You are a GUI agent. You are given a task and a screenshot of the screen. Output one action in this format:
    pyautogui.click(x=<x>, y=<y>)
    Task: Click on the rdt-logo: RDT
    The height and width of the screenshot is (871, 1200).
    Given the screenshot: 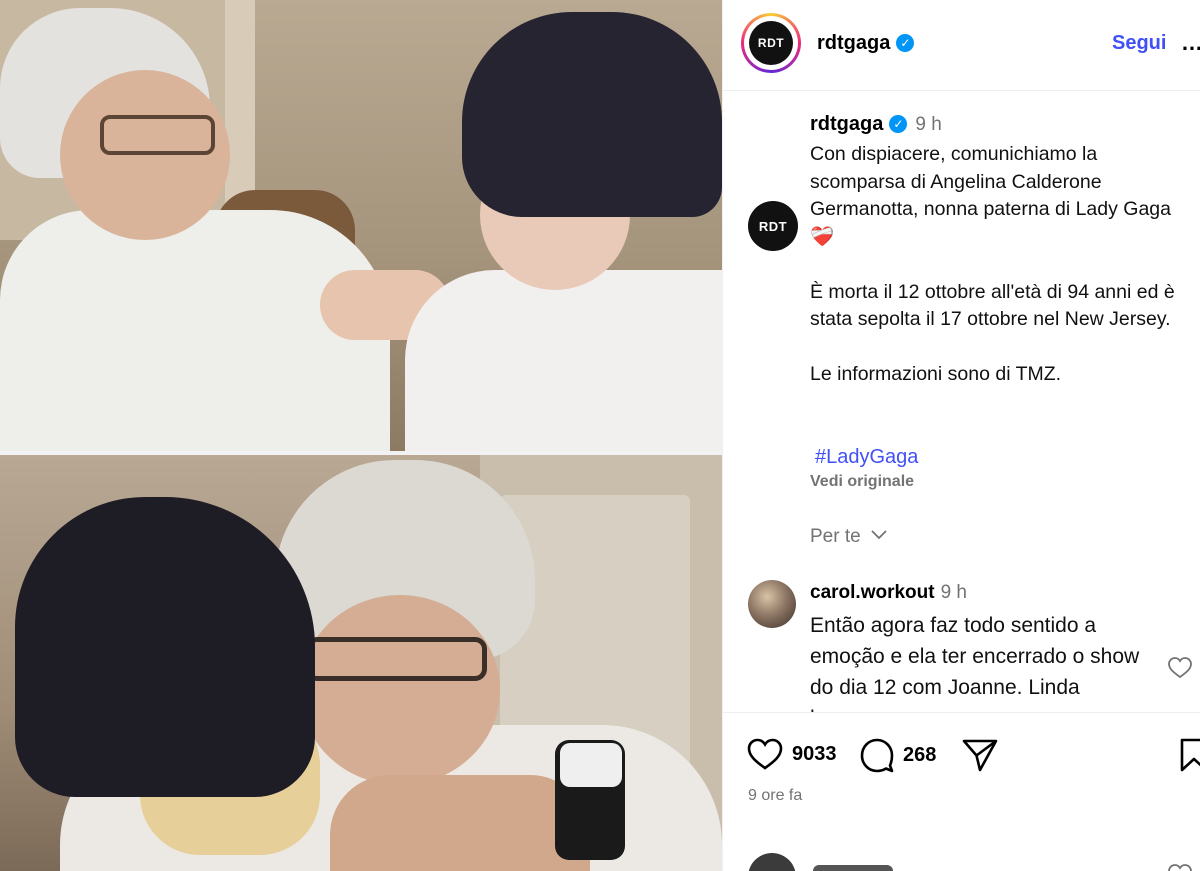 What is the action you would take?
    pyautogui.click(x=771, y=43)
    